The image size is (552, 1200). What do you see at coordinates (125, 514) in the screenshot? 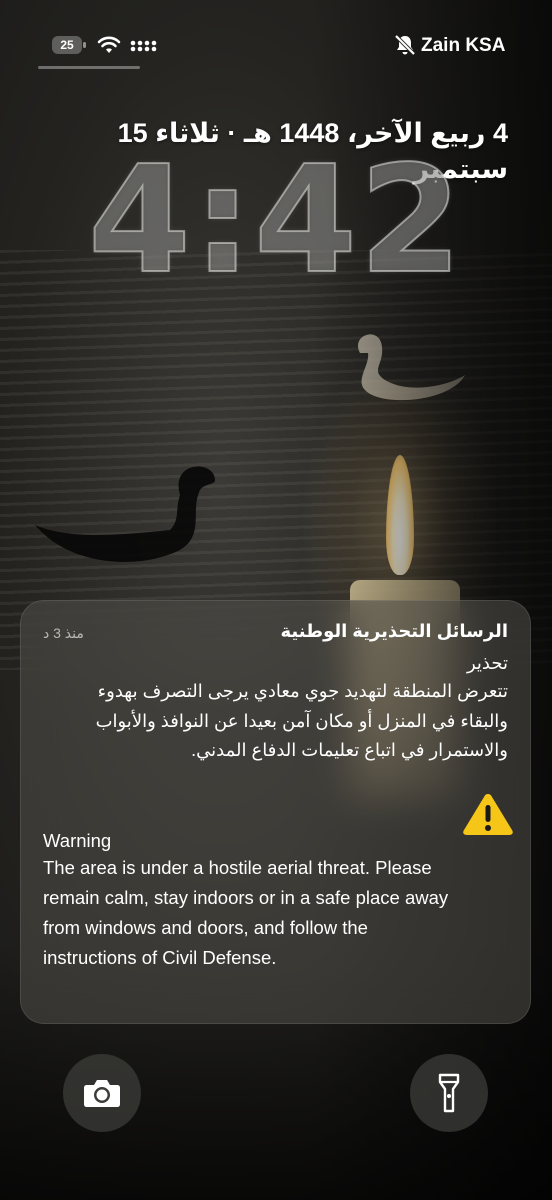
I see `wallpaper-swan-dark` at bounding box center [125, 514].